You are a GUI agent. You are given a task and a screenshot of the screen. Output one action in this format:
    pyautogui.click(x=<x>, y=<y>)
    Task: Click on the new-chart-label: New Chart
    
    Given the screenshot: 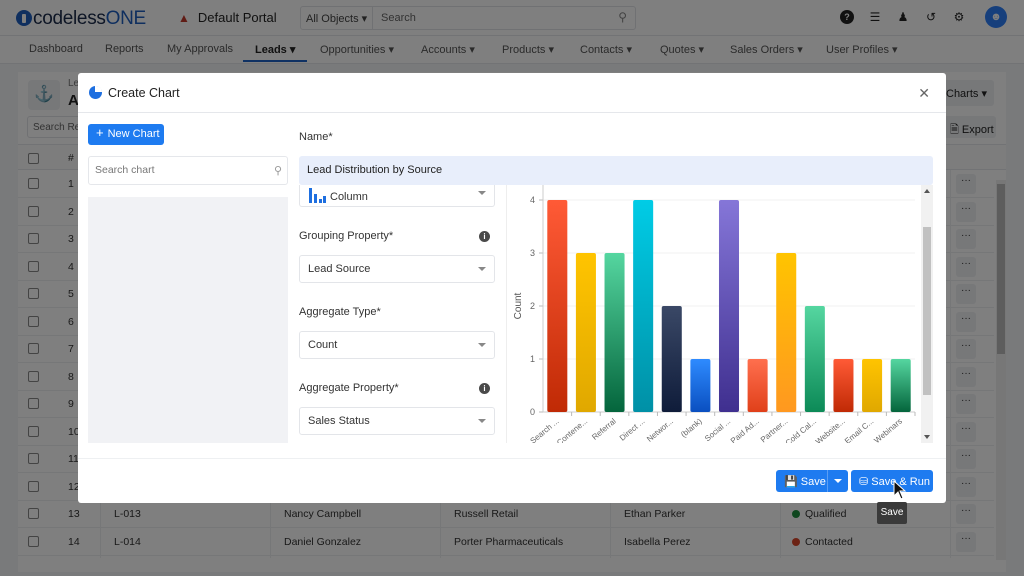 What is the action you would take?
    pyautogui.click(x=133, y=134)
    